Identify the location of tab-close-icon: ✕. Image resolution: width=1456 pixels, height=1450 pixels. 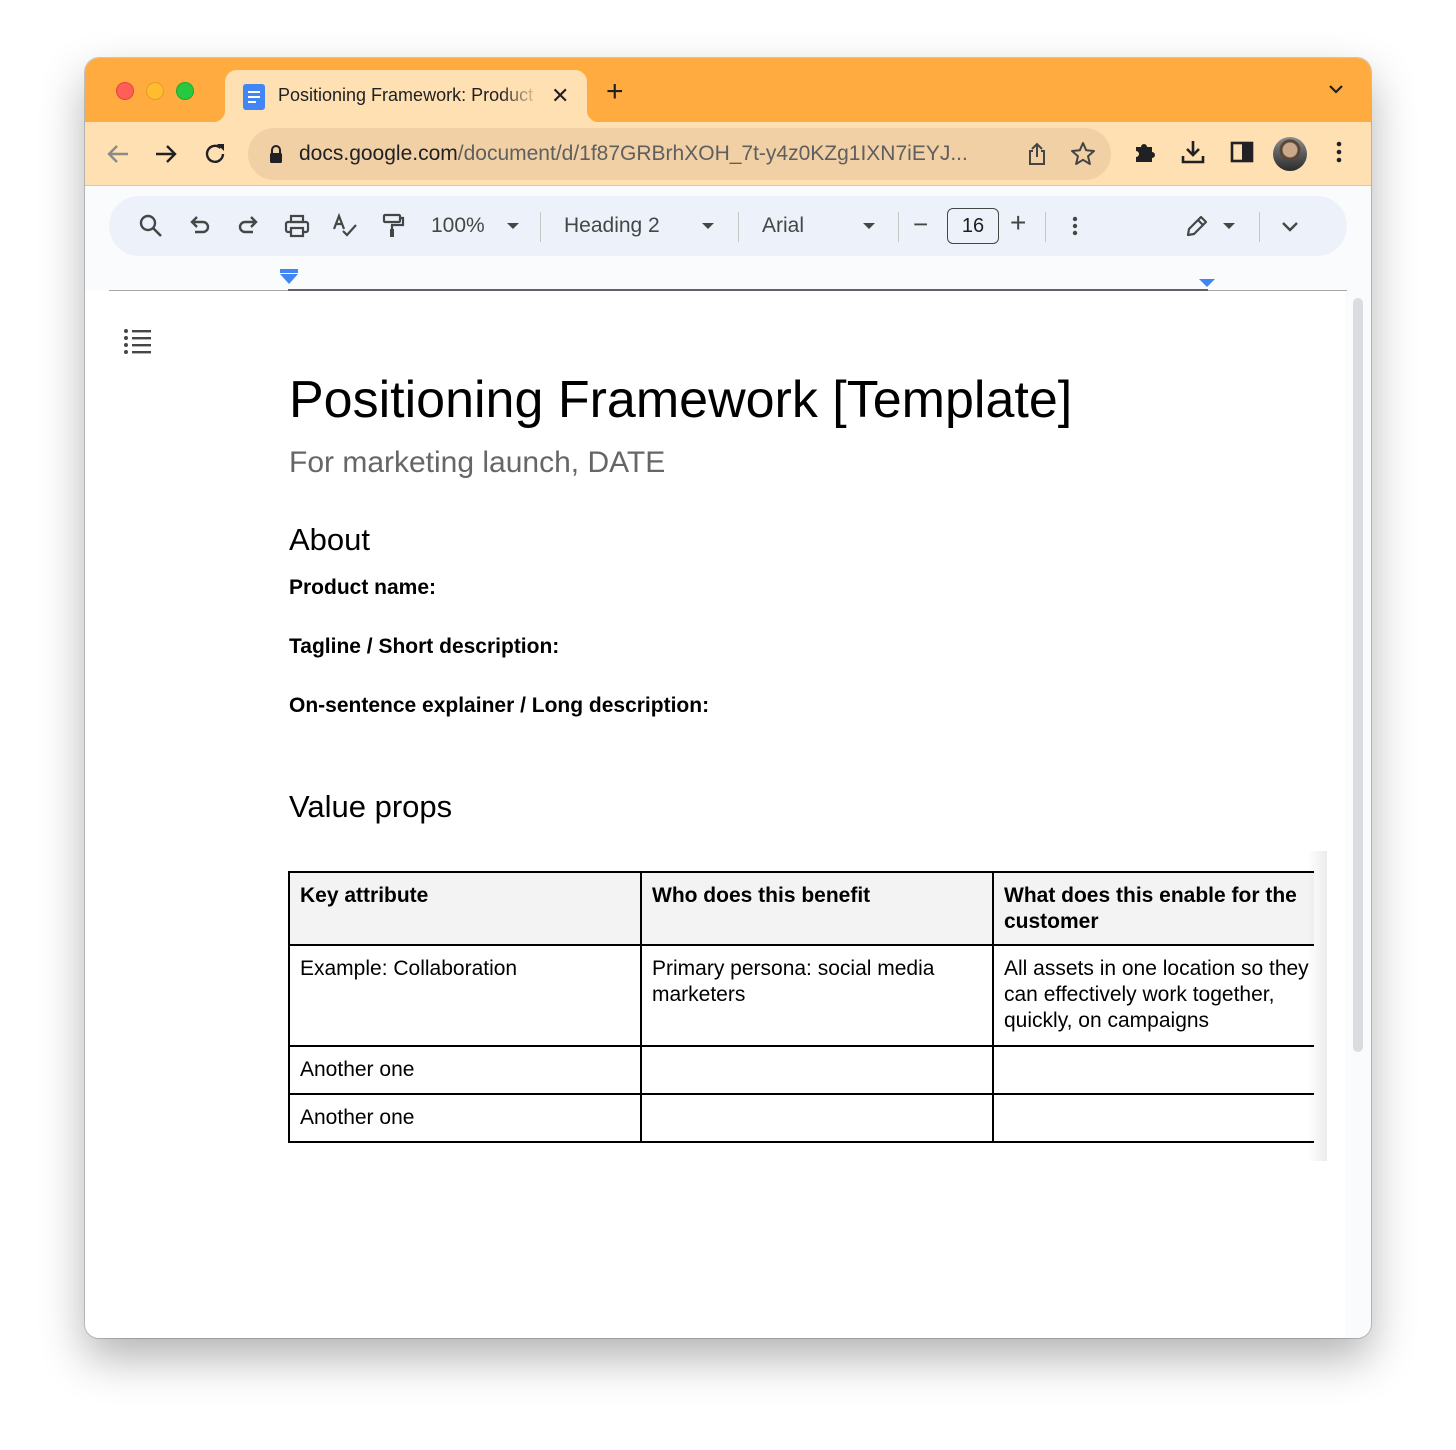
(560, 96).